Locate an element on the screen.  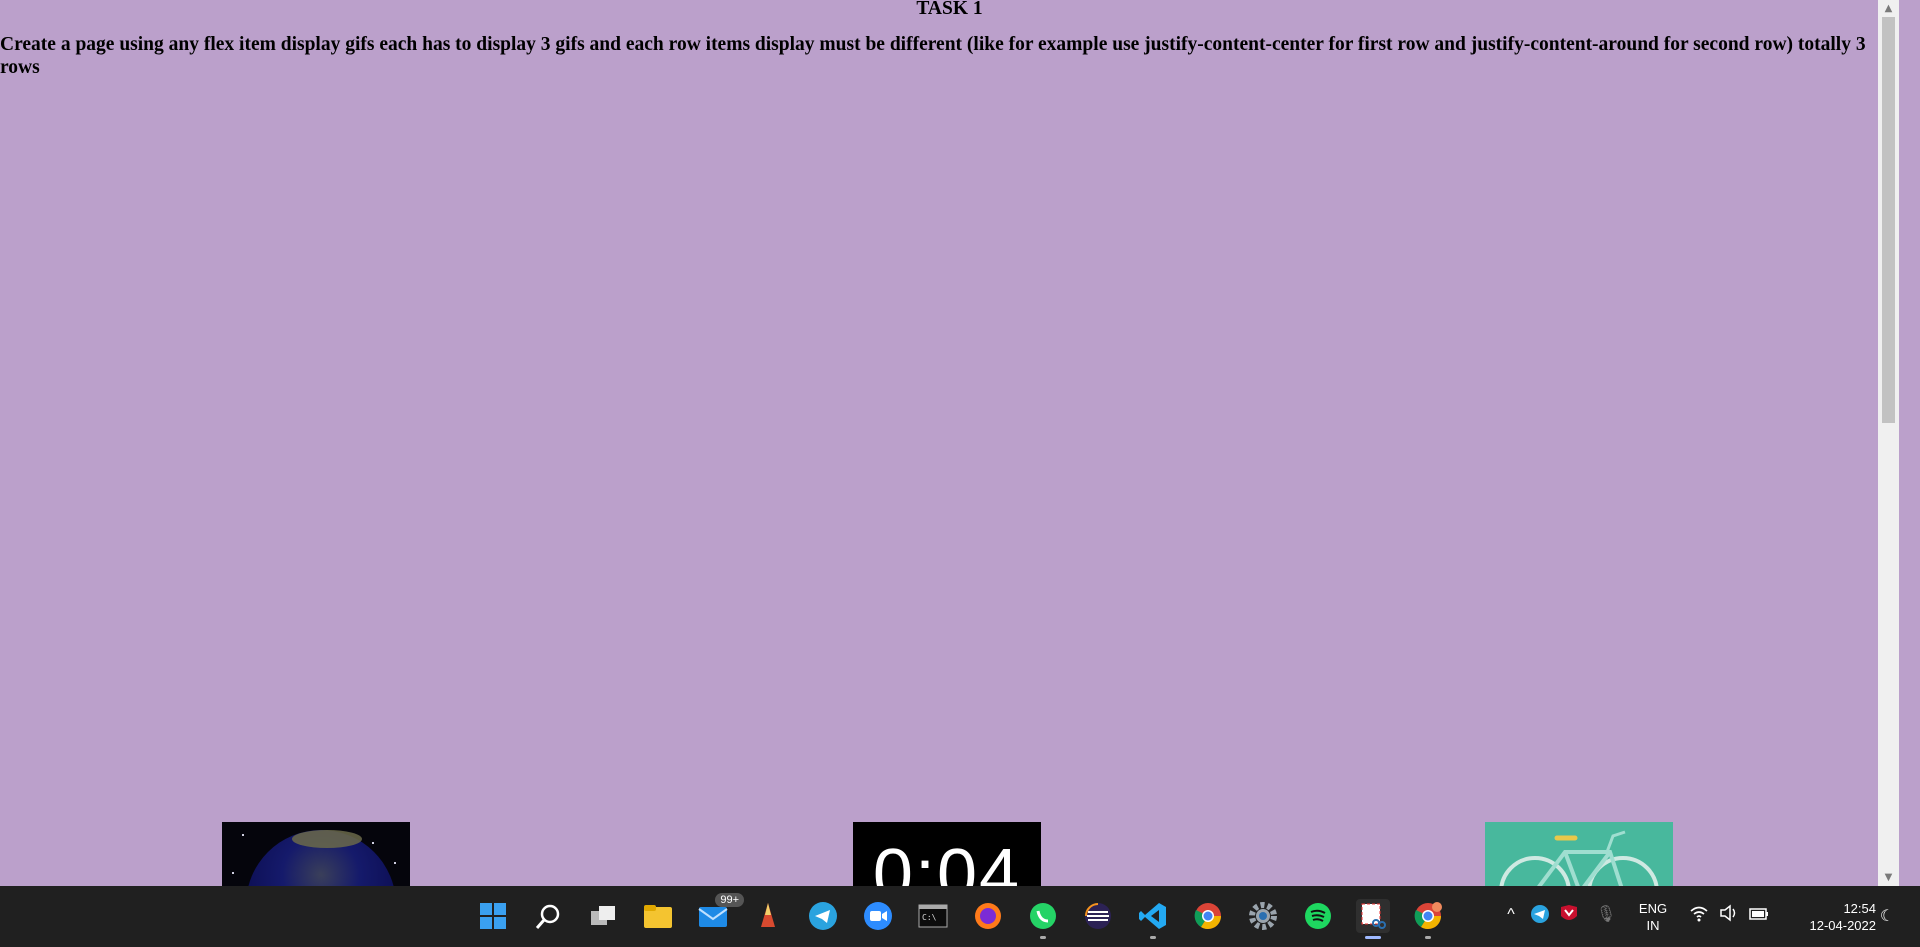
bicycle-gif is located at coordinates (1579, 854).